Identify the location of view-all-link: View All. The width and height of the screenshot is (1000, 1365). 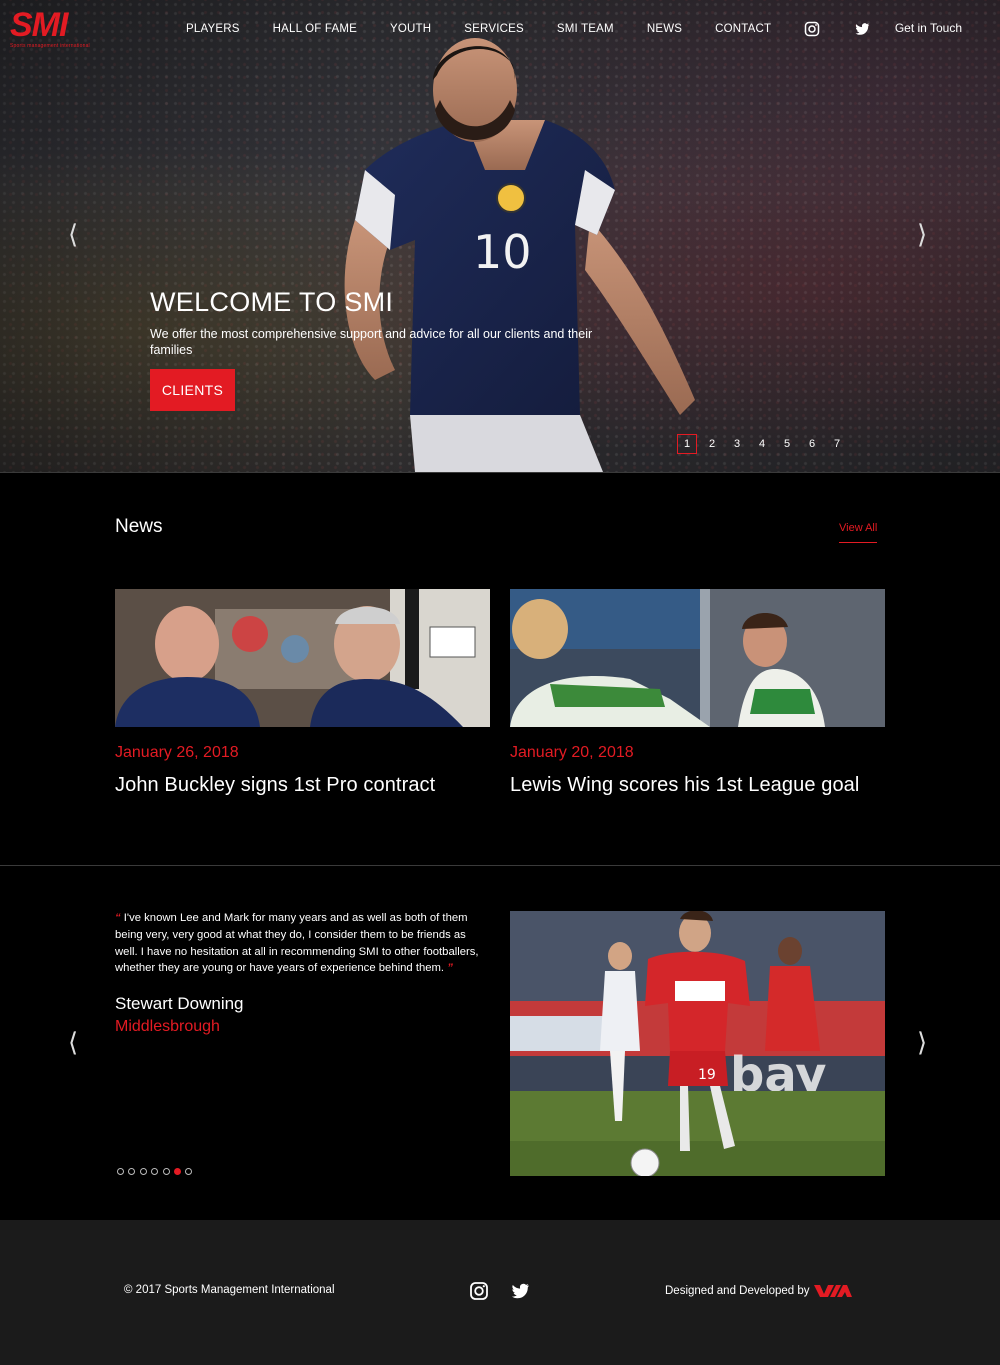
(858, 532).